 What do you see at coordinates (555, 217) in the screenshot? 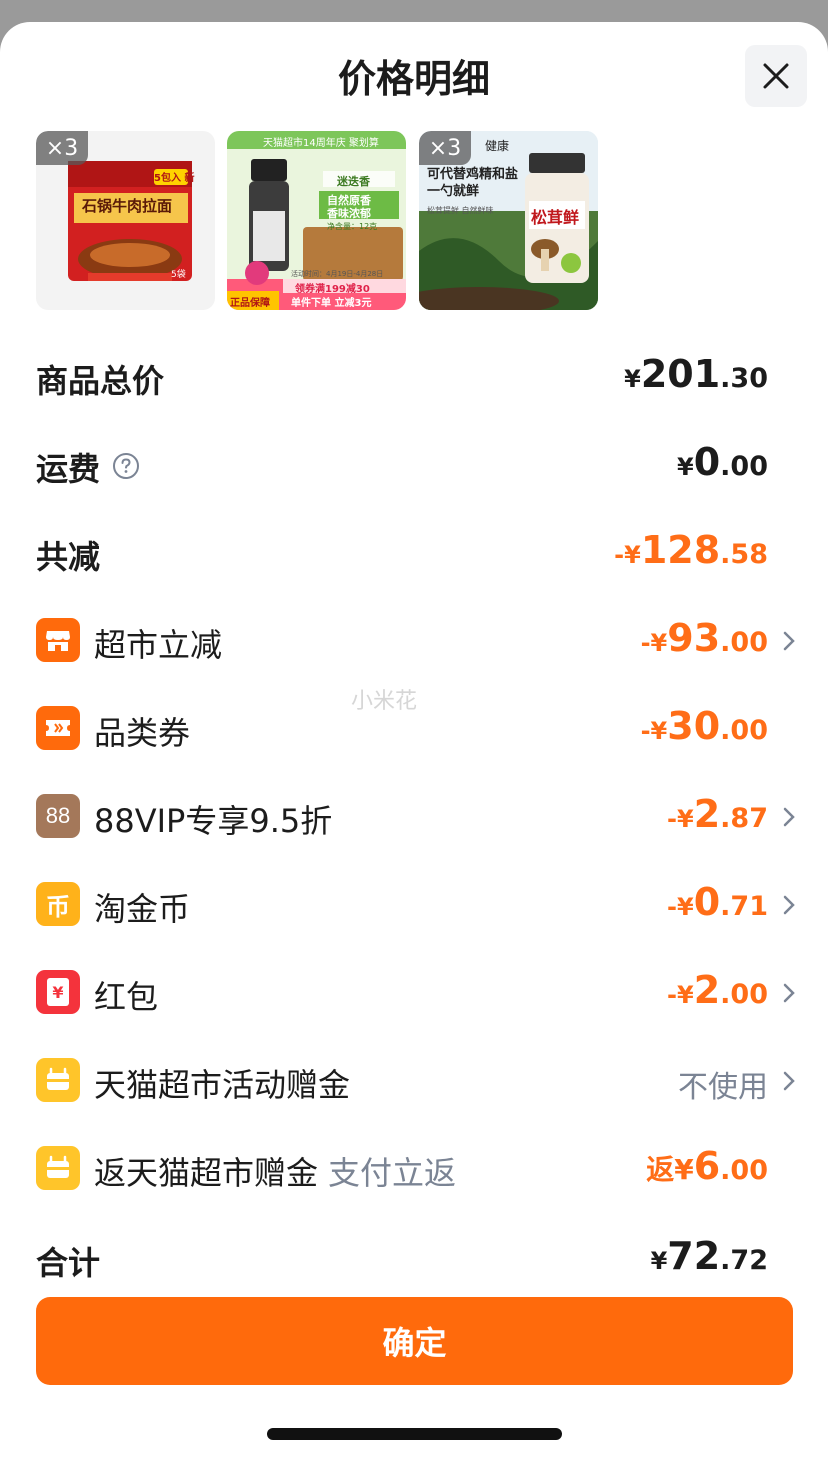
I see `product-name-text: 松茸鲜` at bounding box center [555, 217].